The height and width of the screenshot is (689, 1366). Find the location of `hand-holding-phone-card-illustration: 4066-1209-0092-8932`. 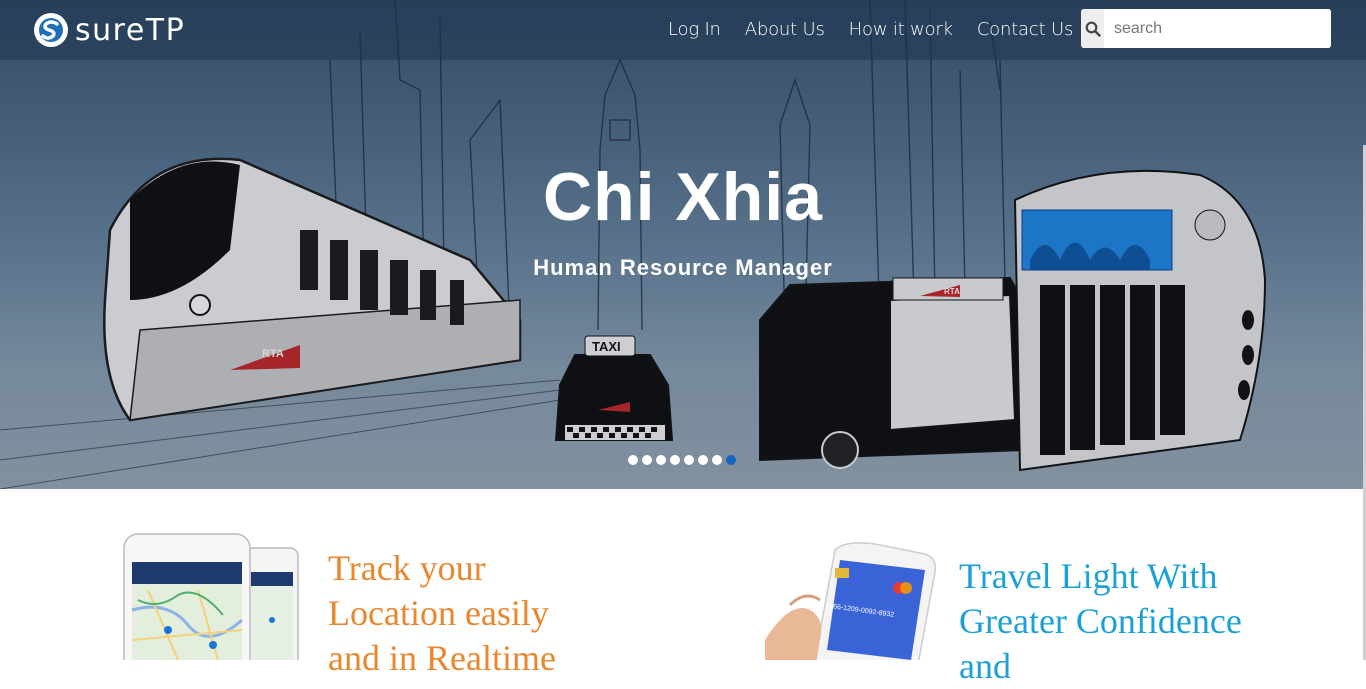

hand-holding-phone-card-illustration: 4066-1209-0092-8932 is located at coordinates (851, 601).